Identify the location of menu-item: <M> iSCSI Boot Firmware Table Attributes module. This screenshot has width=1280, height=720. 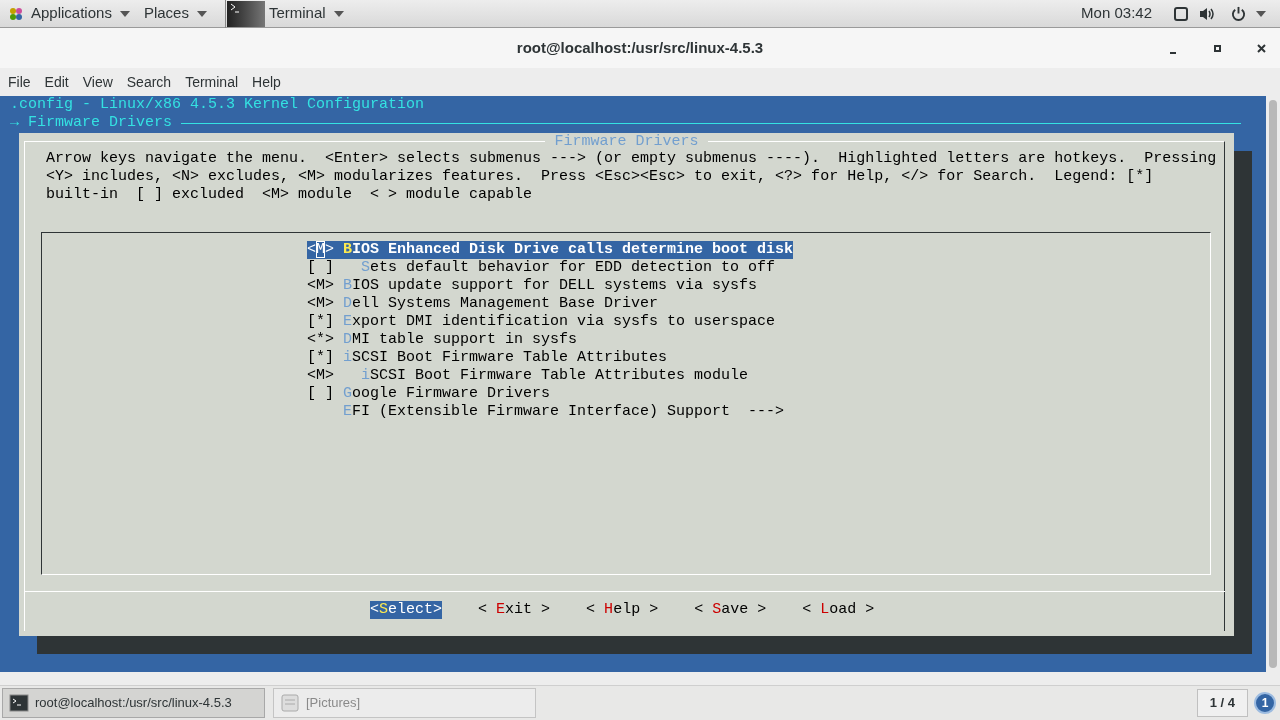
(528, 376).